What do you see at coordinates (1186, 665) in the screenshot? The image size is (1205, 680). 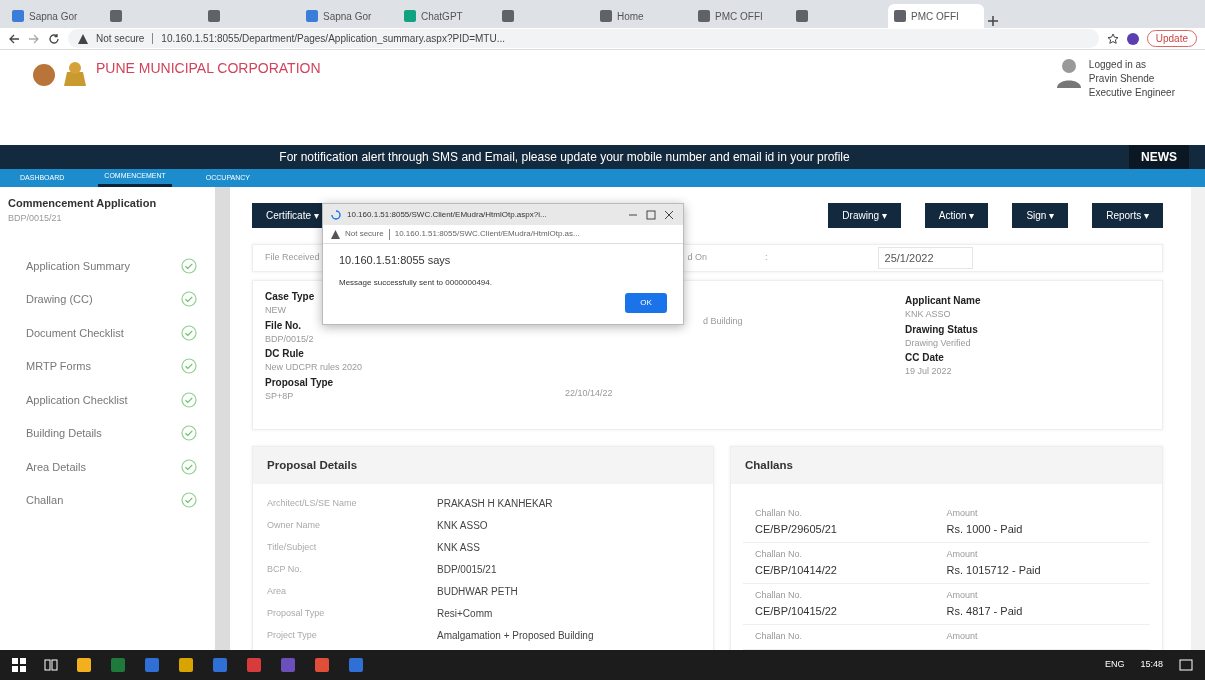 I see `notification-icon` at bounding box center [1186, 665].